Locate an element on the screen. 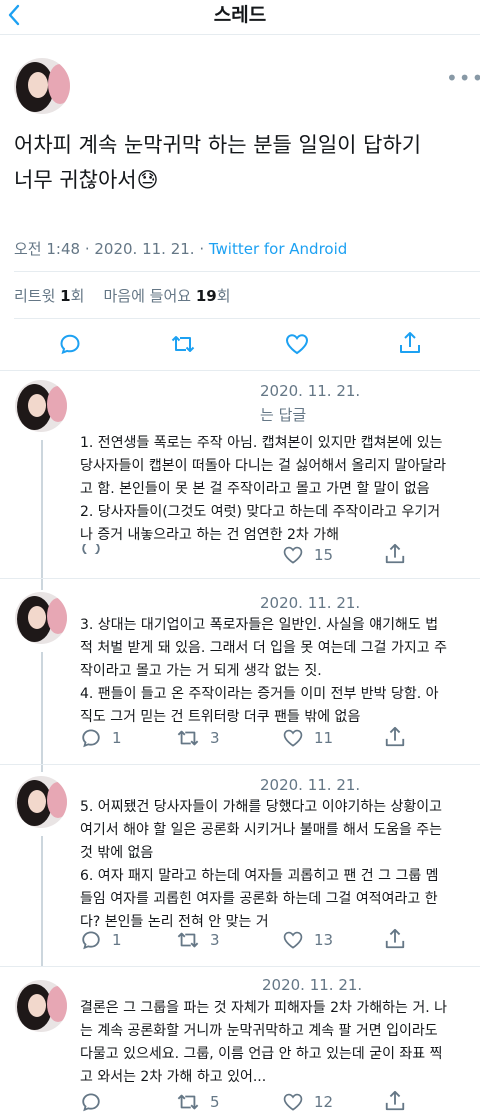 This screenshot has height=1113, width=480. main-action-bar is located at coordinates (240, 345).